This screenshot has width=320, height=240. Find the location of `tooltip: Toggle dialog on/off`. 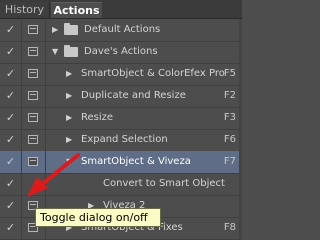

tooltip: Toggle dialog on/off is located at coordinates (98, 217).